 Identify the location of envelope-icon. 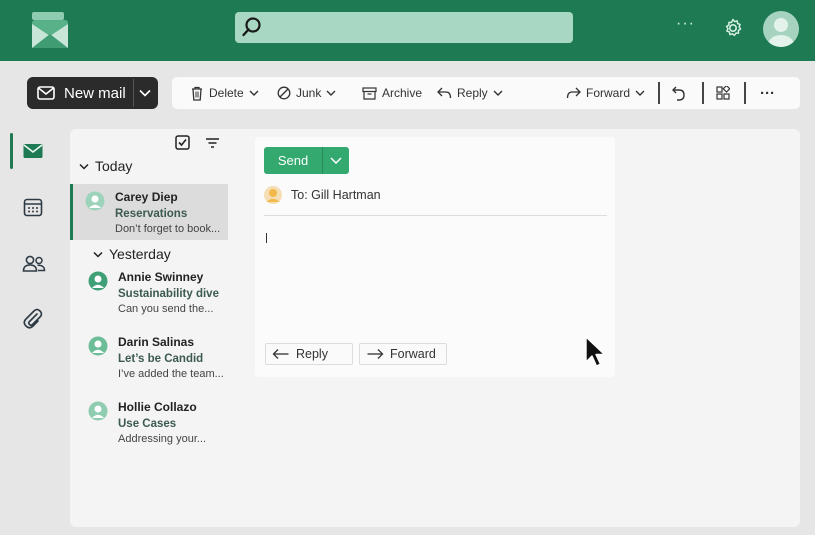
(46, 93).